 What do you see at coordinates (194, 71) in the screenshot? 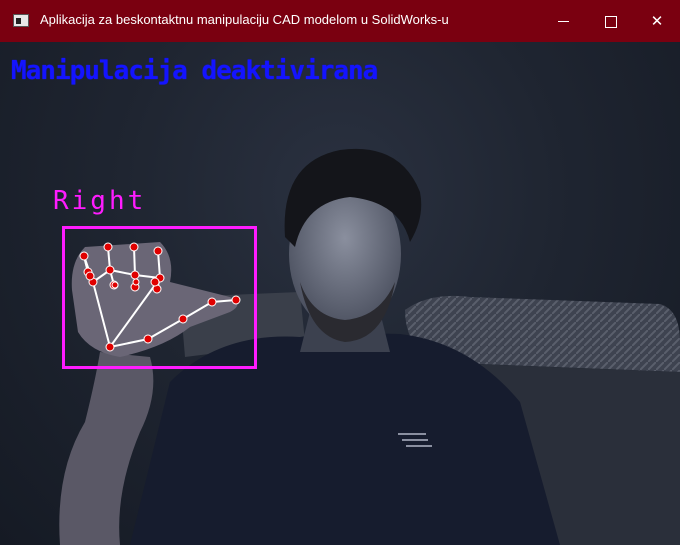
I see `manipulation-status-label: Manipulacija deaktivirana` at bounding box center [194, 71].